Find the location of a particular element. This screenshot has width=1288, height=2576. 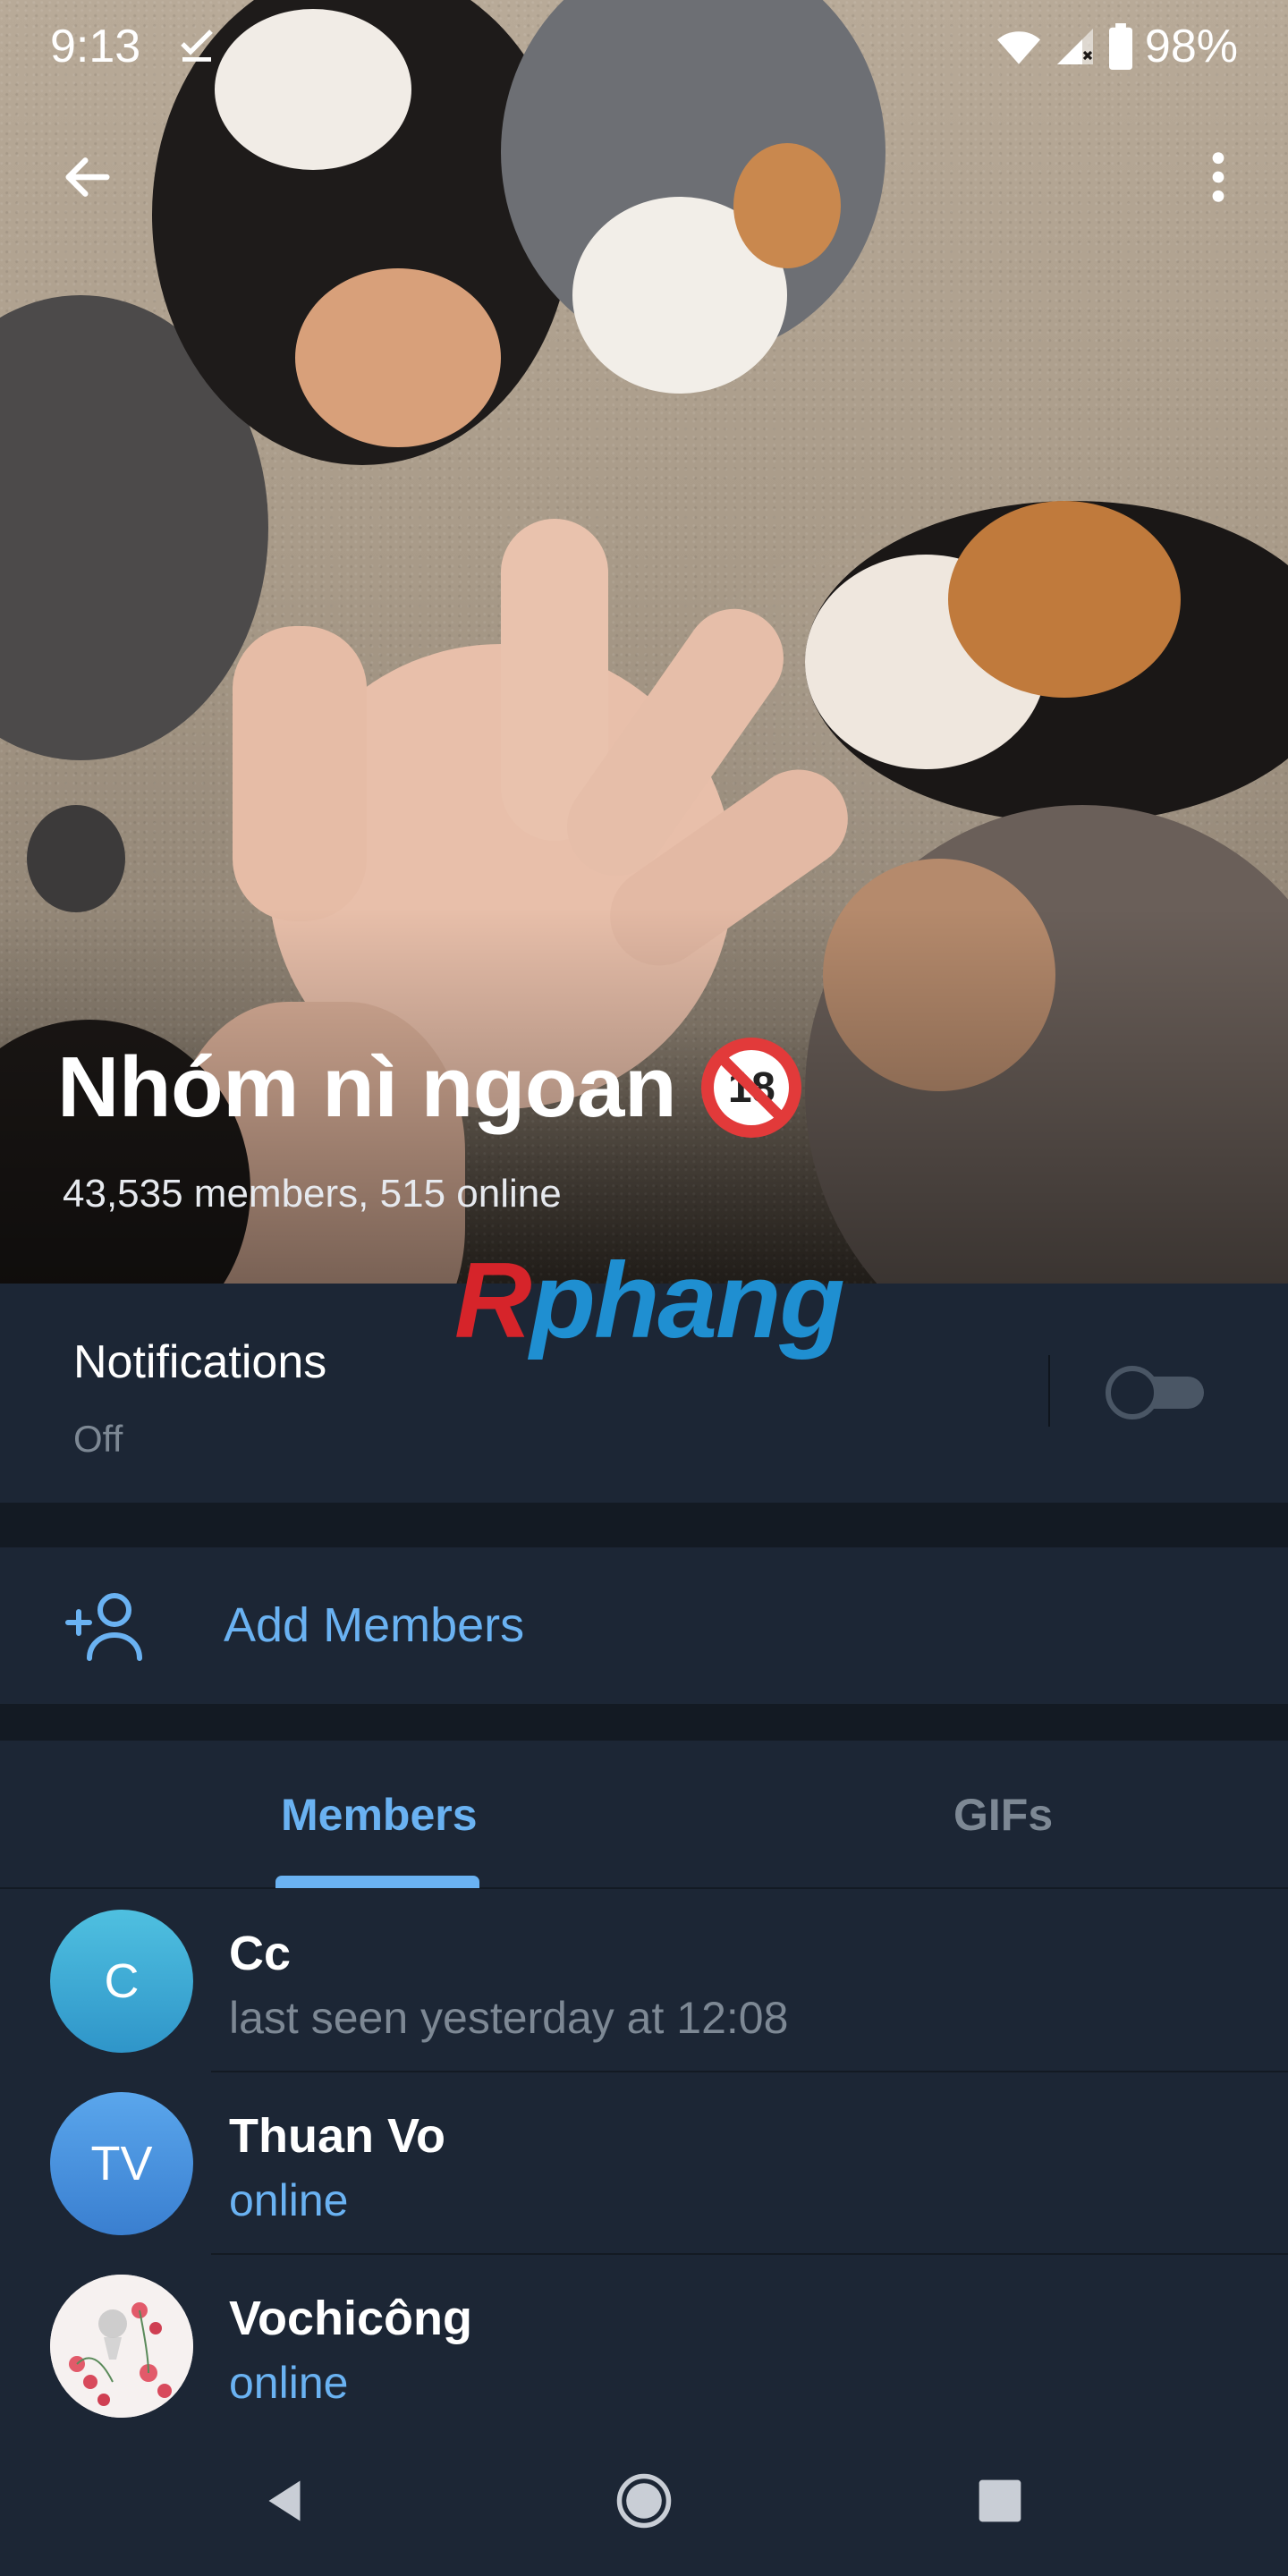

more-options-button is located at coordinates (1218, 177).